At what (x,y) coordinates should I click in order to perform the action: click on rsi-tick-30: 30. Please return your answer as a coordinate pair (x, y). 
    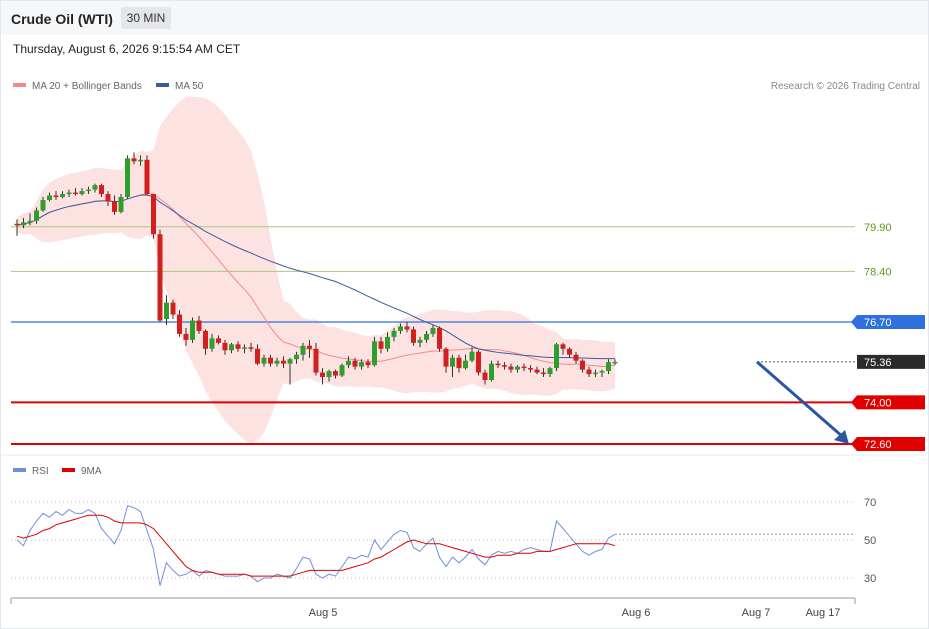
    Looking at the image, I should click on (870, 579).